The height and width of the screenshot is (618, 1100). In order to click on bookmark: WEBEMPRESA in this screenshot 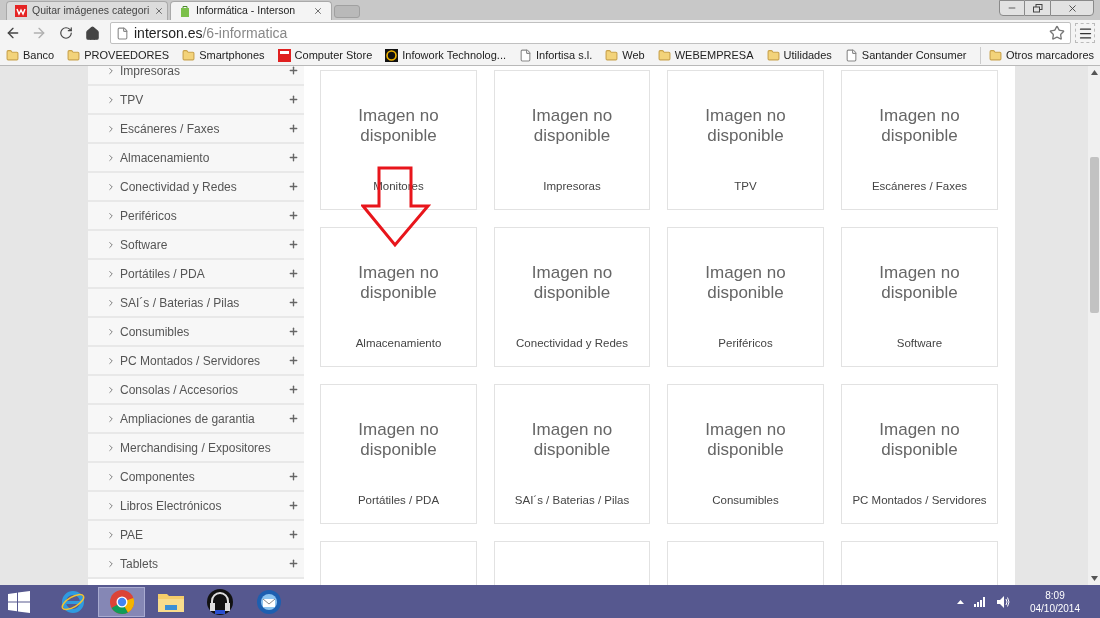, I will do `click(705, 55)`.